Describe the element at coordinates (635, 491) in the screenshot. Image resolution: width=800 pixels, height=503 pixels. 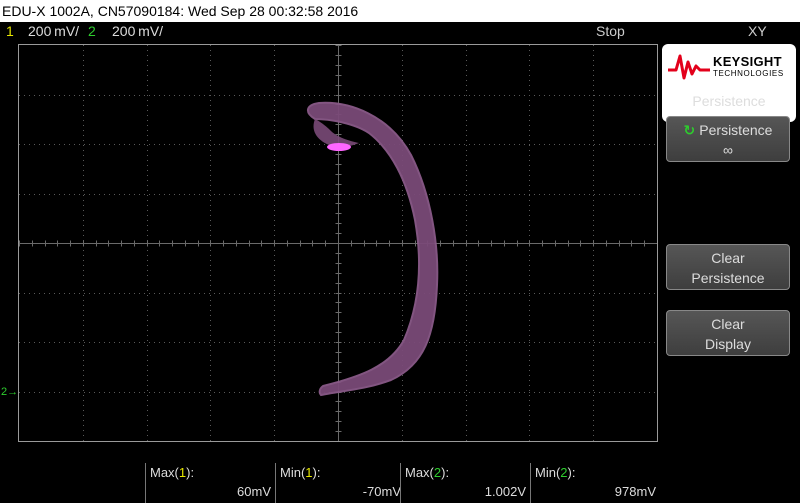
I see `measurement-value: 978mV` at that location.